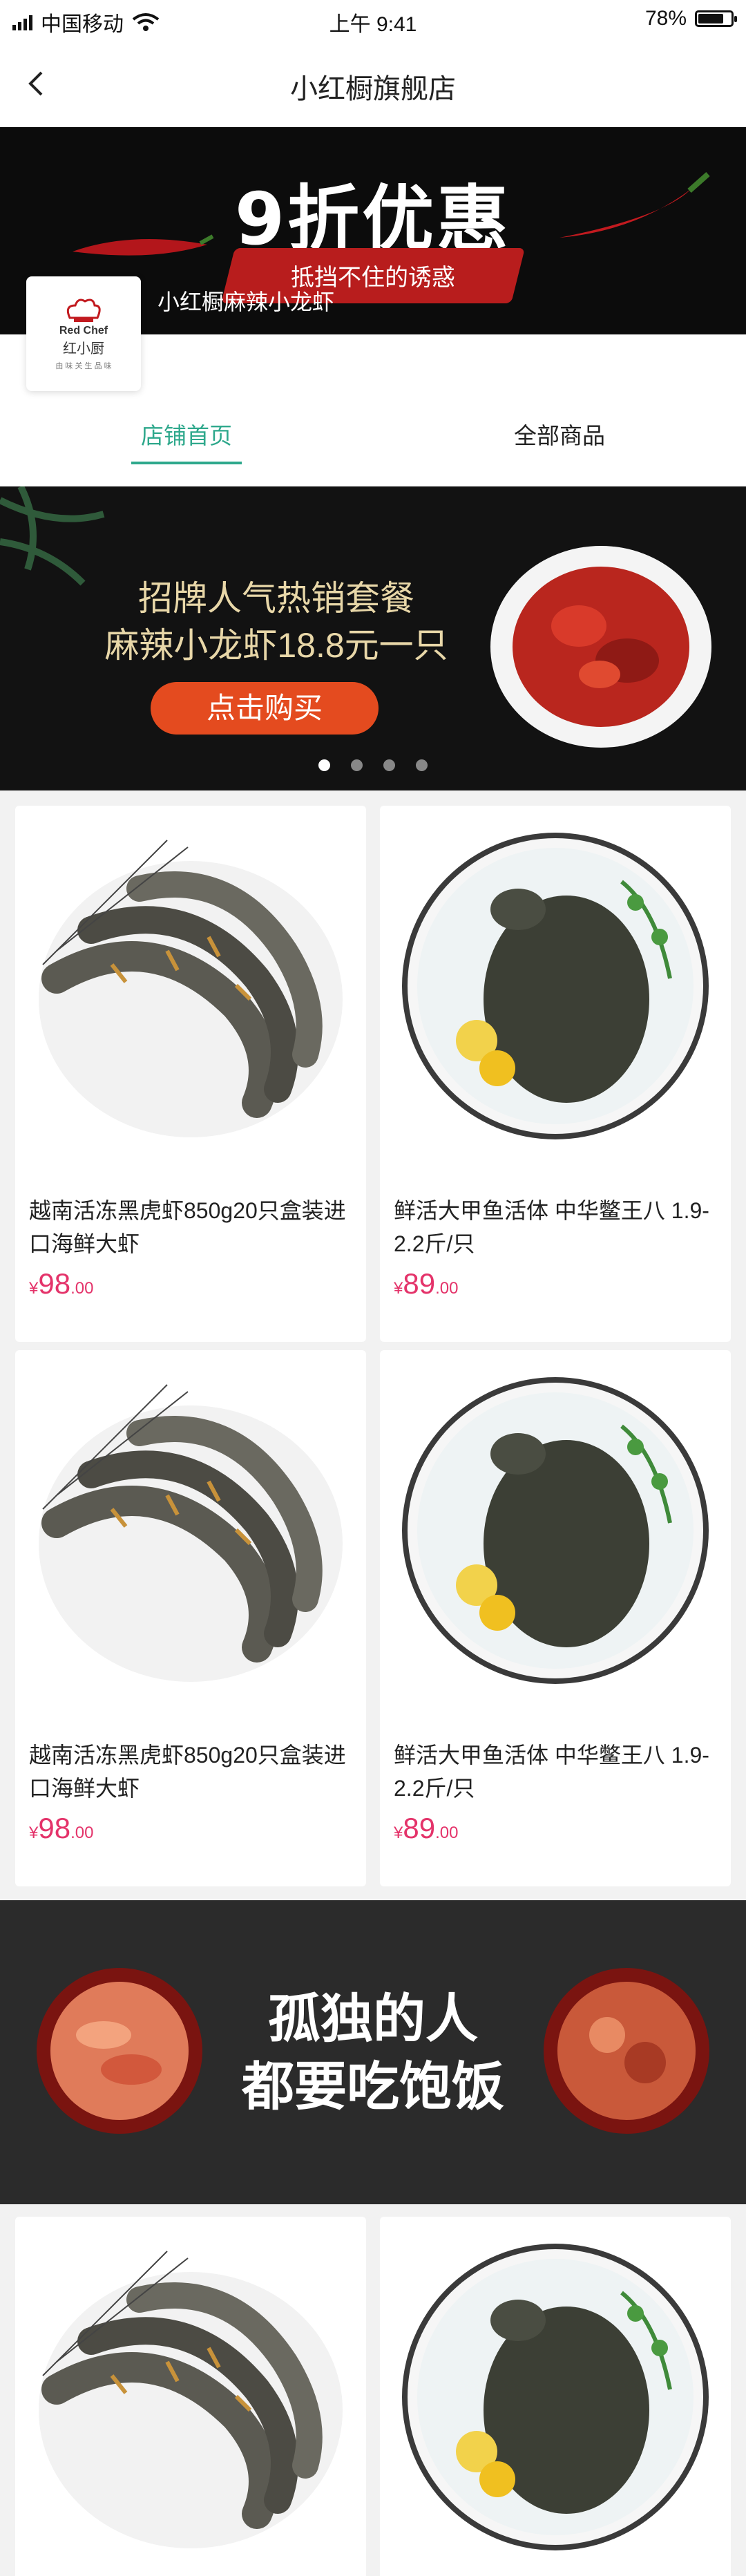  I want to click on tab-bar: 店铺首页 全部商品, so click(373, 440).